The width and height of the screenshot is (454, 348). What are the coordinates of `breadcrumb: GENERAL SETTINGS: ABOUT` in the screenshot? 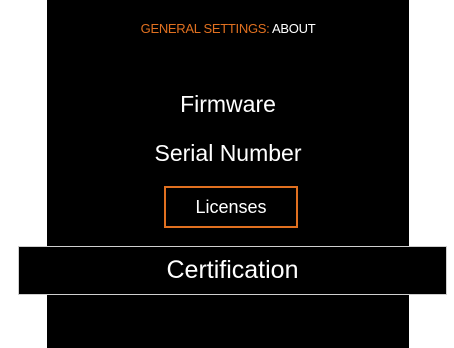 It's located at (228, 28).